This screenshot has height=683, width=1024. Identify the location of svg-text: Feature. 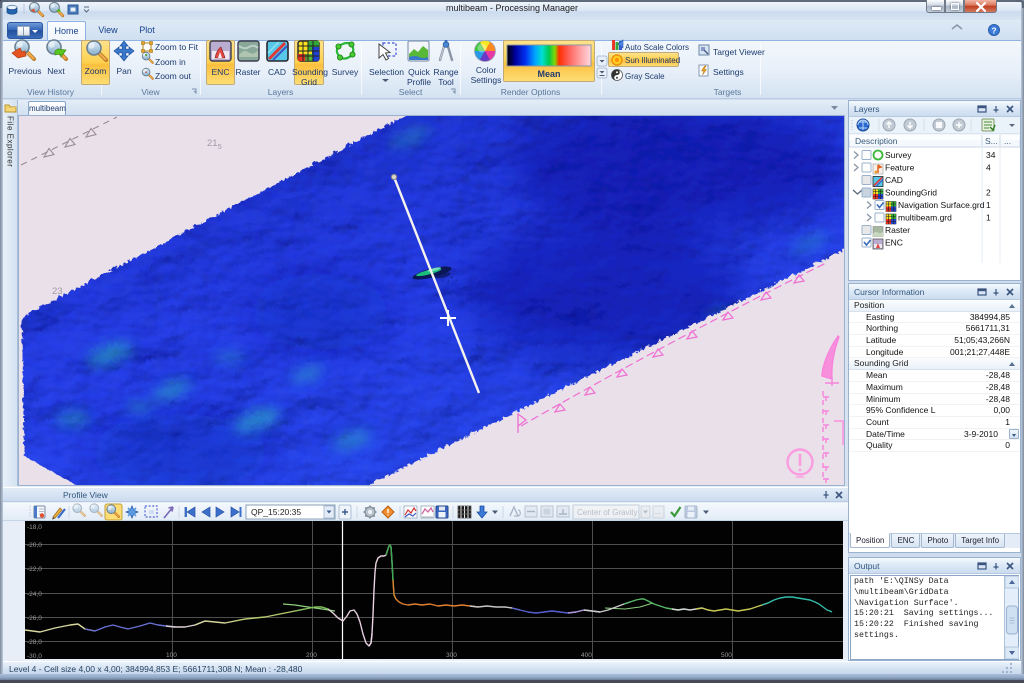
(900, 168).